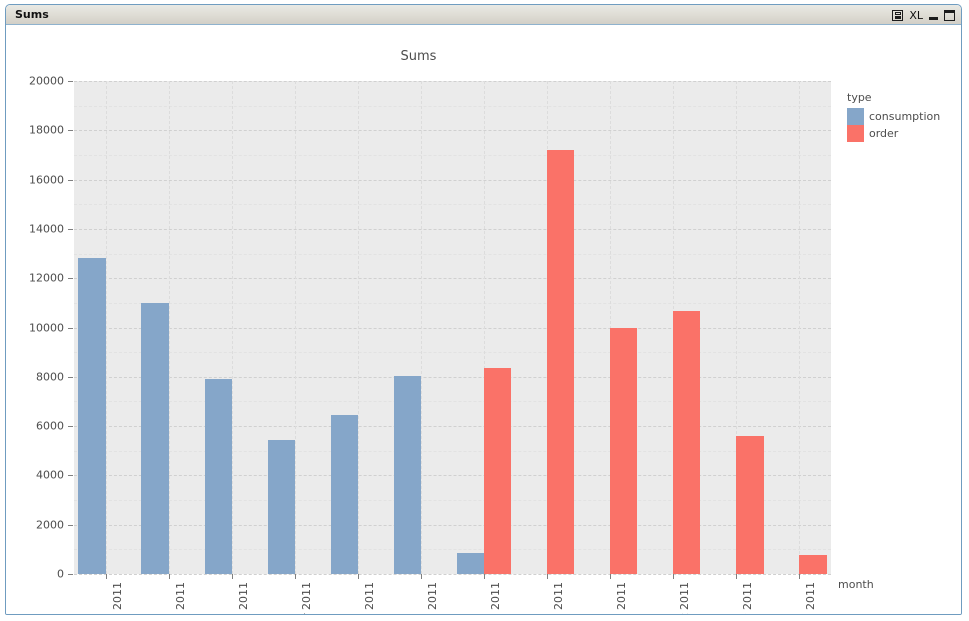  Describe the element at coordinates (46, 130) in the screenshot. I see `y-axis-tick-label: 18000` at that location.